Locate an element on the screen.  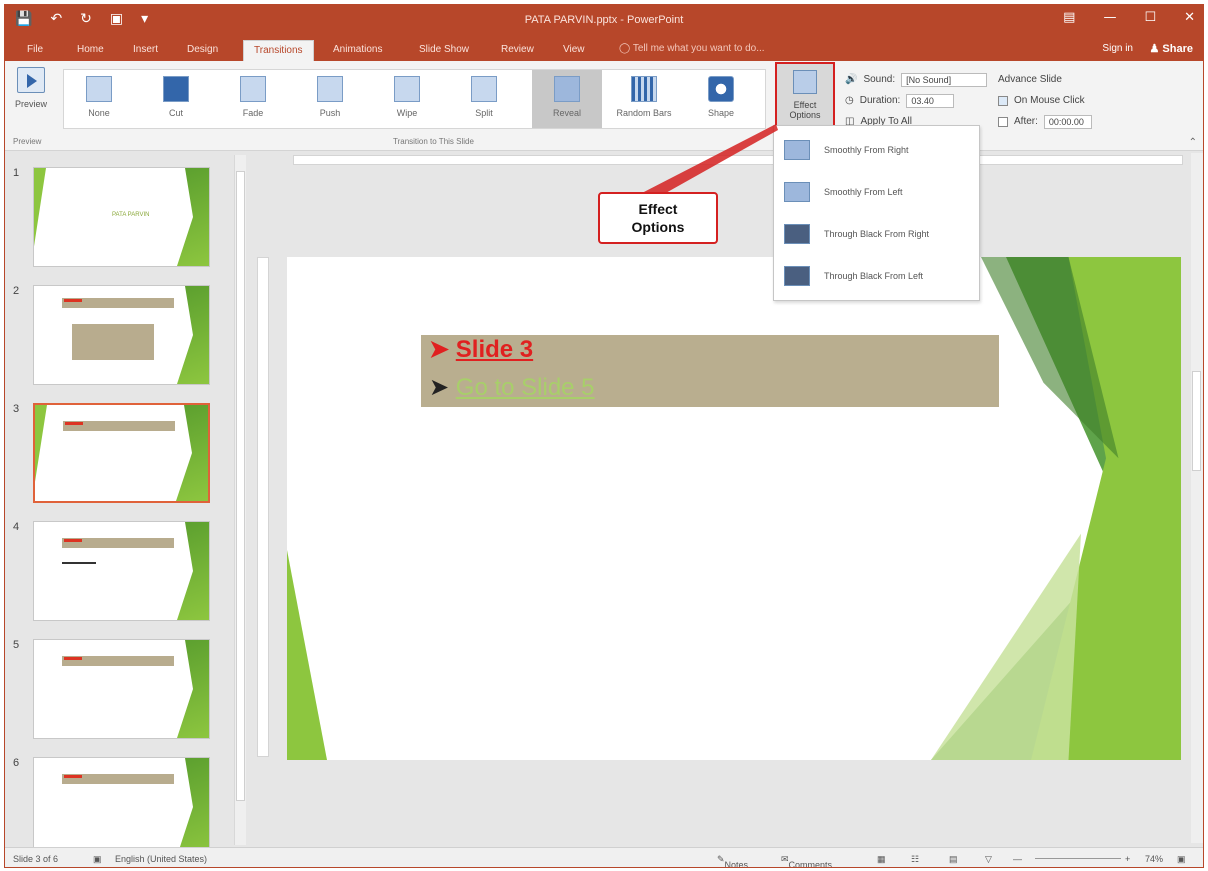
clock-icon: ◷ is located at coordinates (849, 100).